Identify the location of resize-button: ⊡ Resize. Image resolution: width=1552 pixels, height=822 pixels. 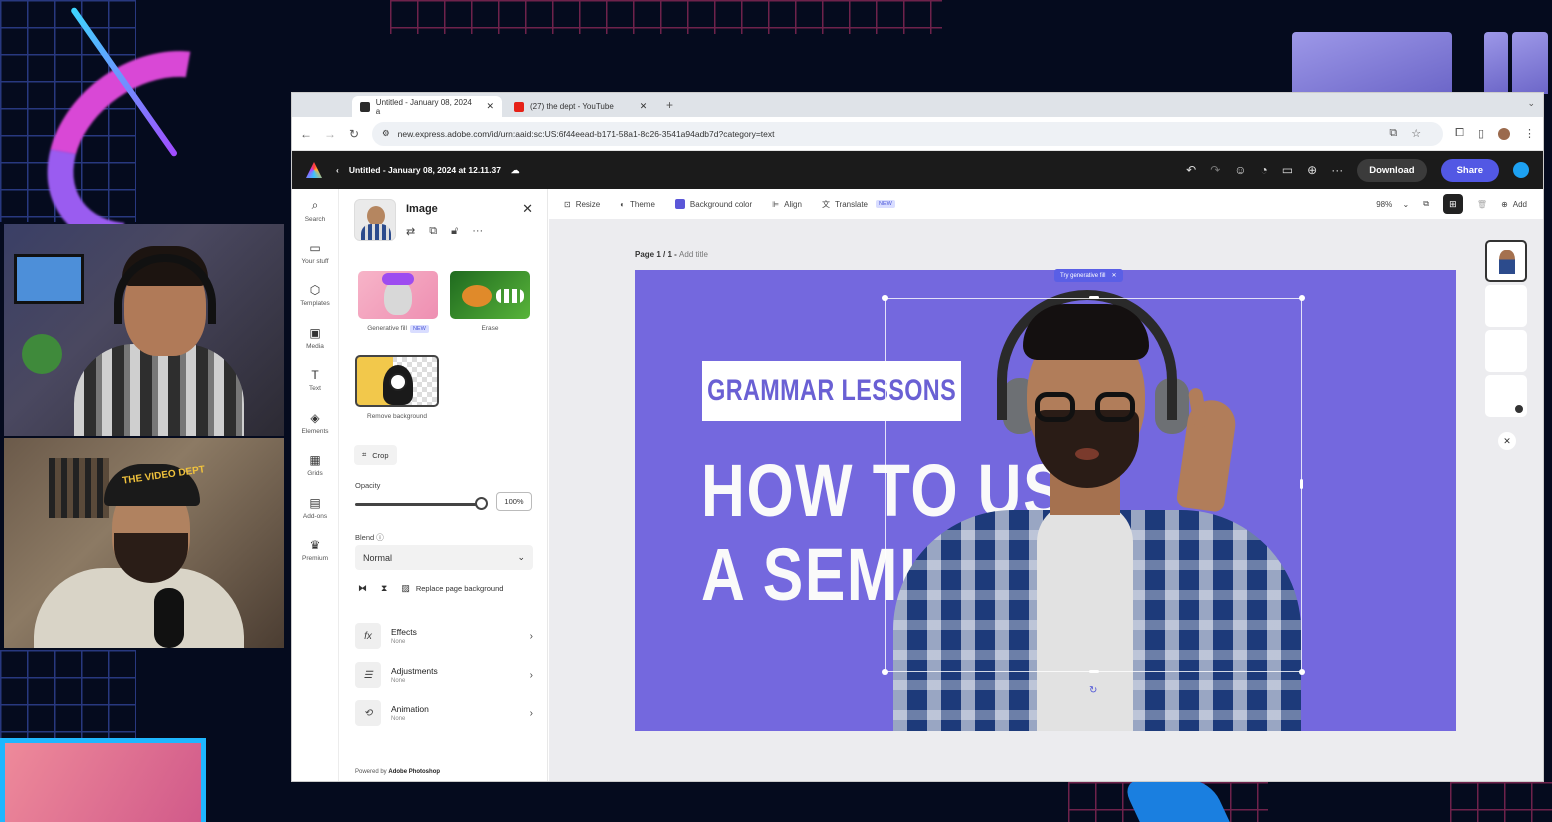
(582, 204).